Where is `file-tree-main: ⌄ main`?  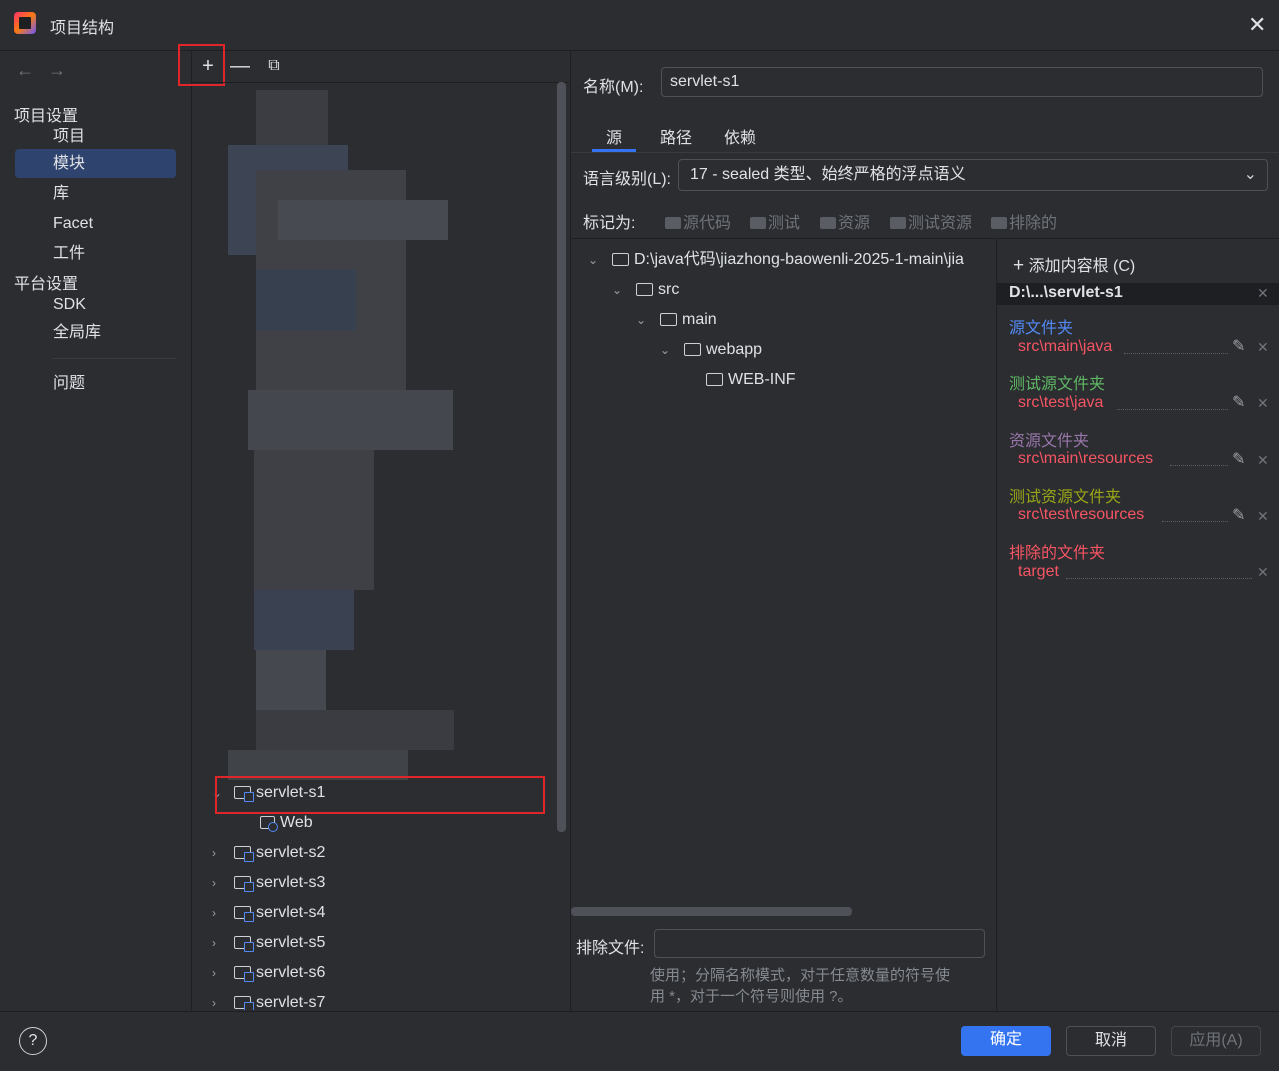 file-tree-main: ⌄ main is located at coordinates (676, 320).